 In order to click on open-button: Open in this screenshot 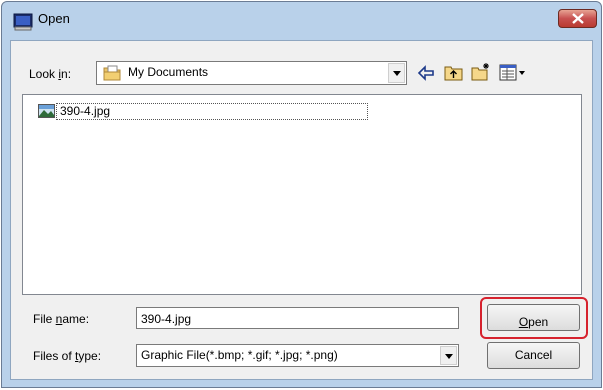, I will do `click(533, 317)`.